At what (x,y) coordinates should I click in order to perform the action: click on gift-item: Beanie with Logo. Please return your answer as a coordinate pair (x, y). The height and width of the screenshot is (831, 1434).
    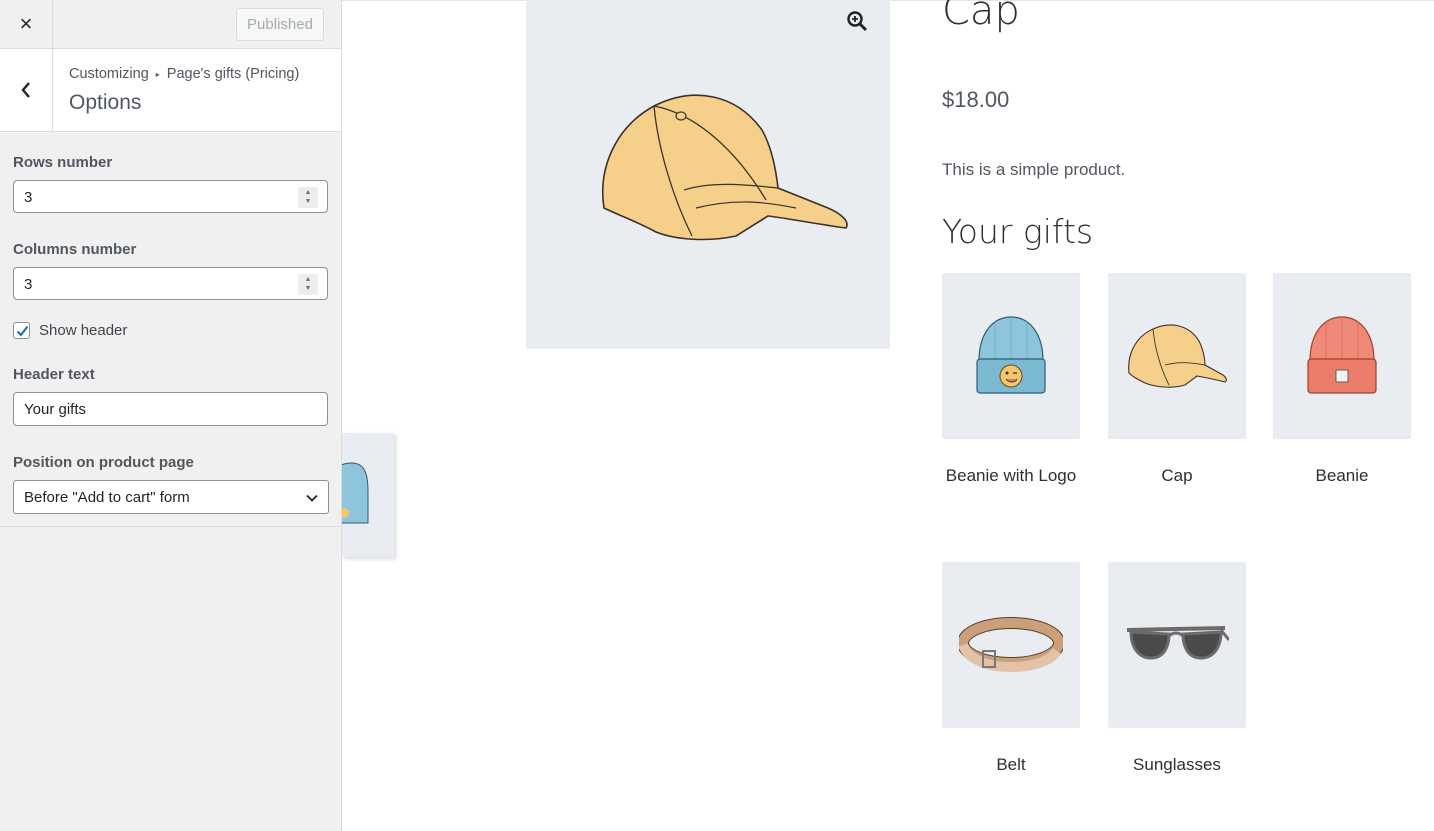
    Looking at the image, I should click on (1011, 379).